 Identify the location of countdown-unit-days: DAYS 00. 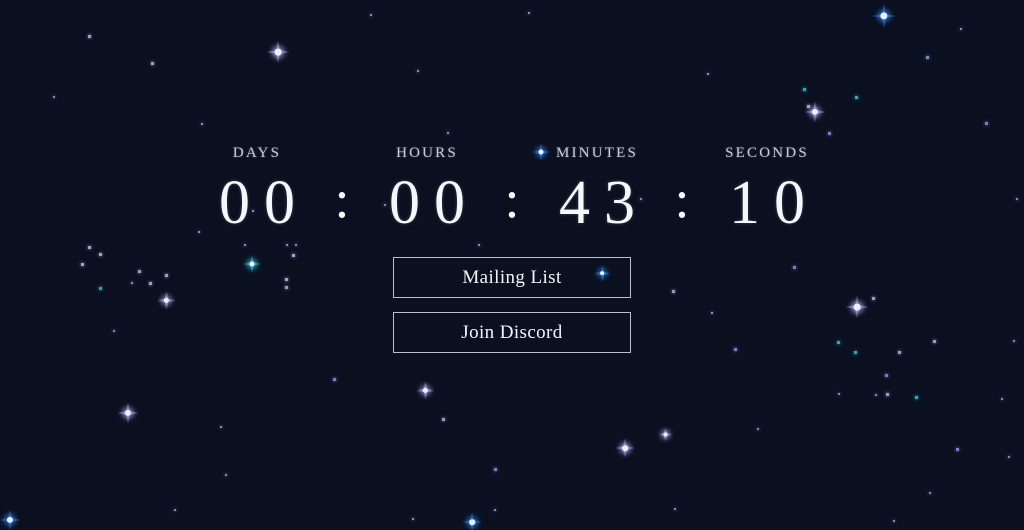
(257, 191).